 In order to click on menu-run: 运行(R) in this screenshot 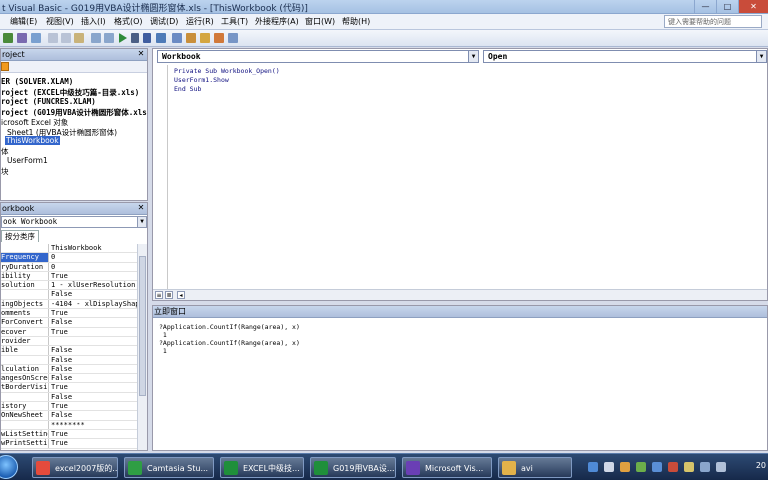, I will do `click(200, 21)`.